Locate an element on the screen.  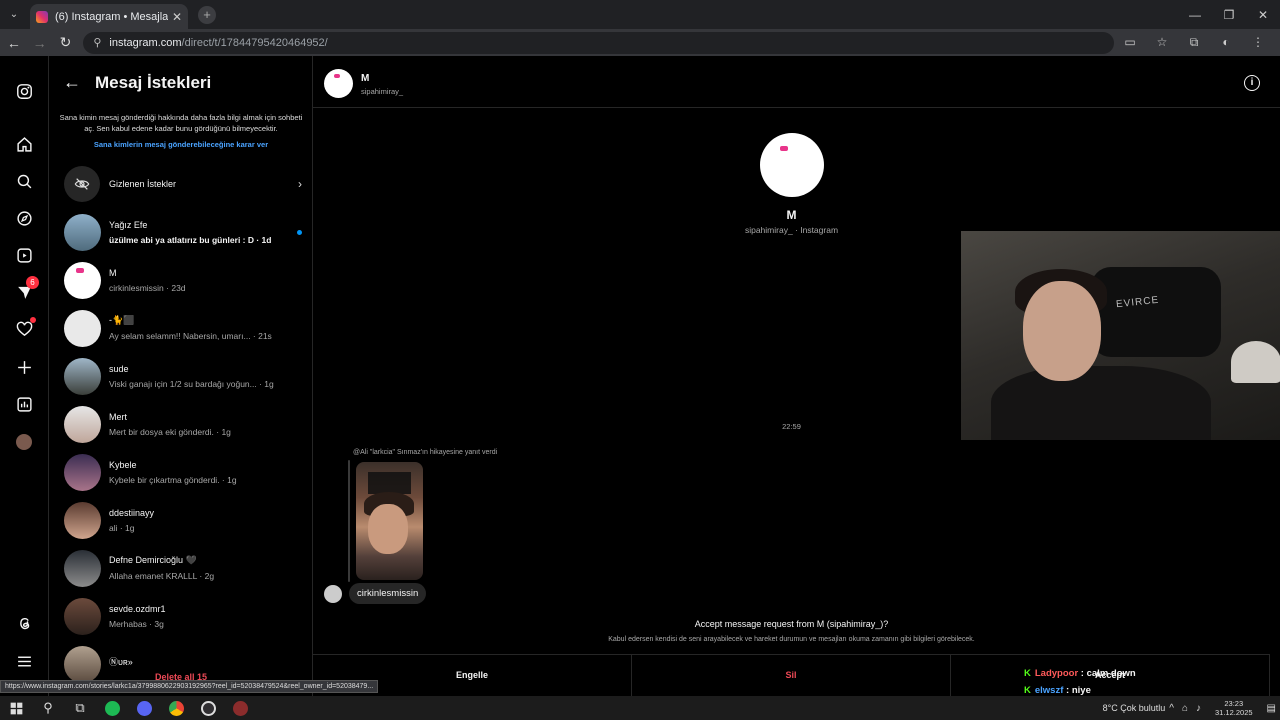
header-name: M is located at coordinates (365, 78).